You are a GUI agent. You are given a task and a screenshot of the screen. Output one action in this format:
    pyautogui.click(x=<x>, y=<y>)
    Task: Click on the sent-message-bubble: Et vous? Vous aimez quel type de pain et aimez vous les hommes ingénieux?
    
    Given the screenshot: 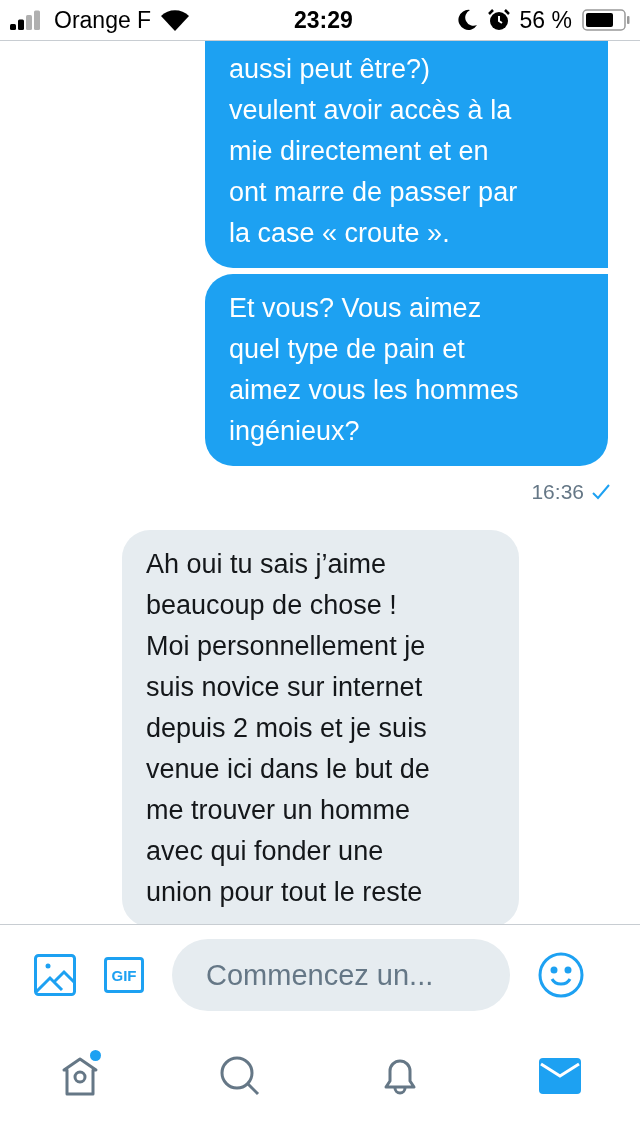 What is the action you would take?
    pyautogui.click(x=406, y=370)
    